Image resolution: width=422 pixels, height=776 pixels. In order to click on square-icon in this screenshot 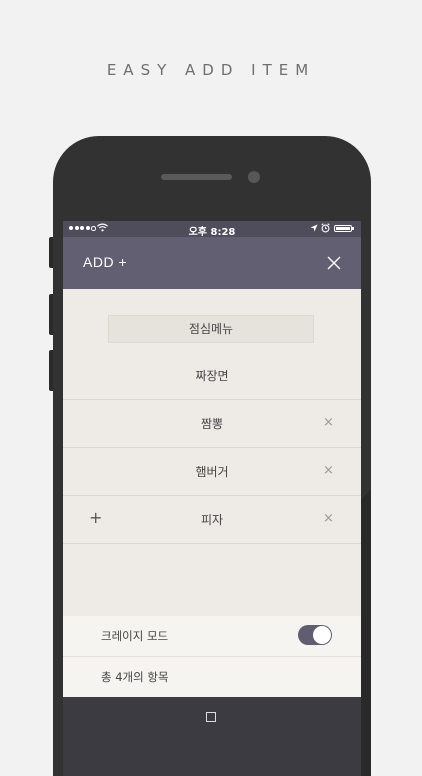, I will do `click(211, 717)`.